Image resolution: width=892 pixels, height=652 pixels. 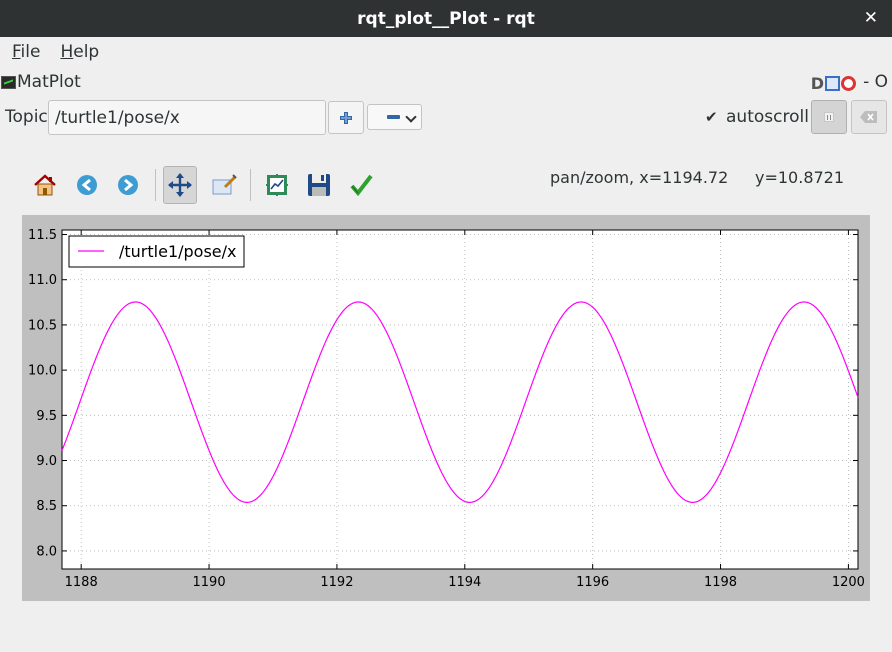 I want to click on cursor-status: pan/zoom, x=1194.72, so click(x=639, y=177).